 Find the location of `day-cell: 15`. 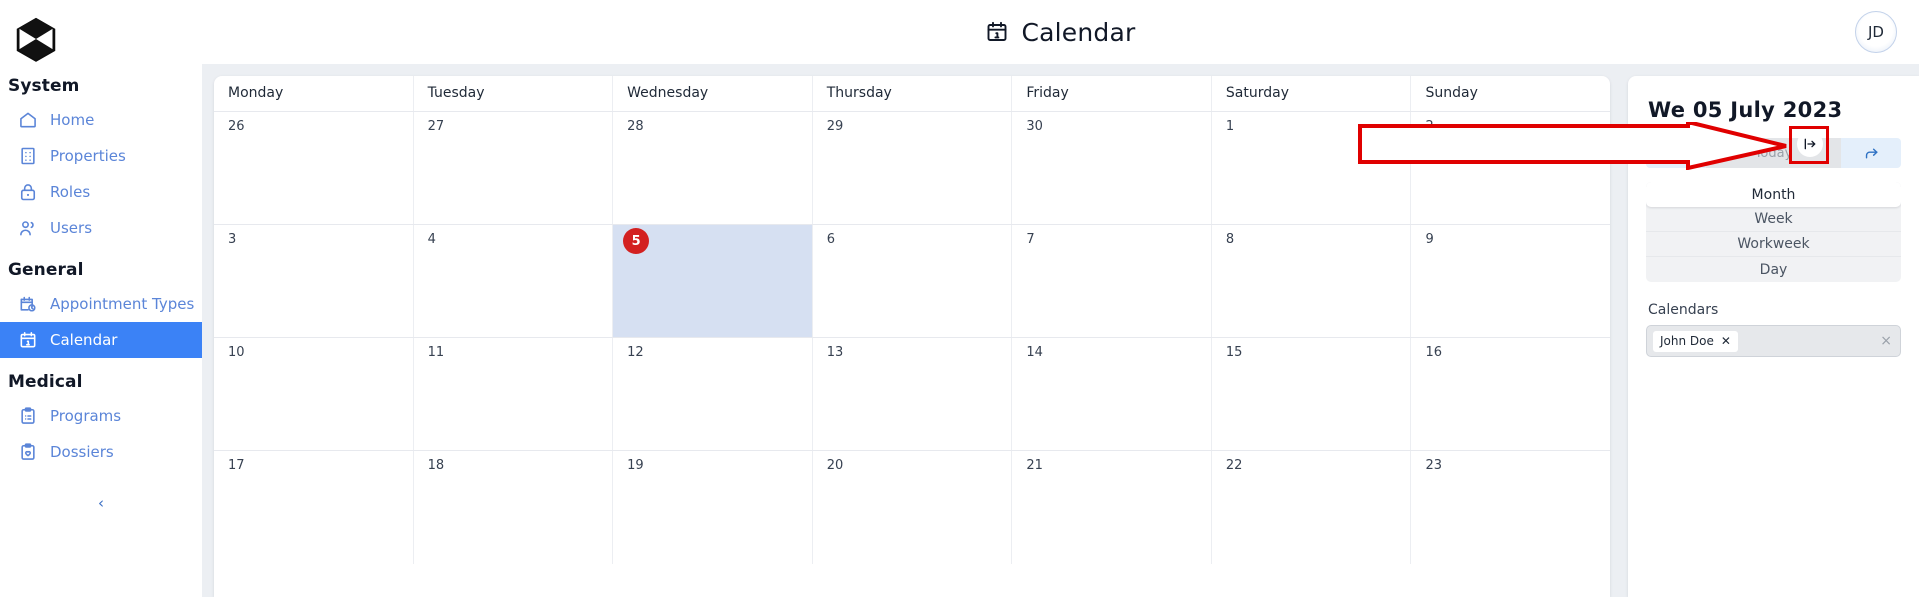

day-cell: 15 is located at coordinates (1312, 394).